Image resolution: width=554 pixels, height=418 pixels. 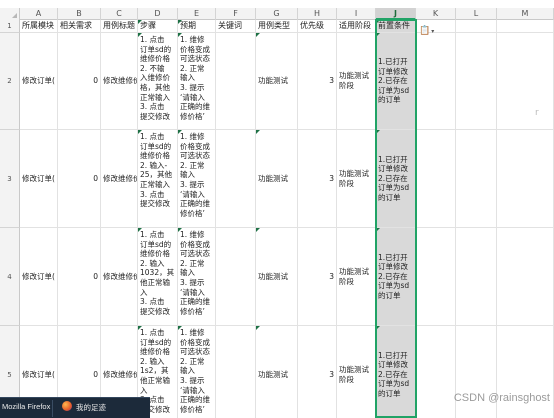 What do you see at coordinates (197, 14) in the screenshot?
I see `column-header-e: E` at bounding box center [197, 14].